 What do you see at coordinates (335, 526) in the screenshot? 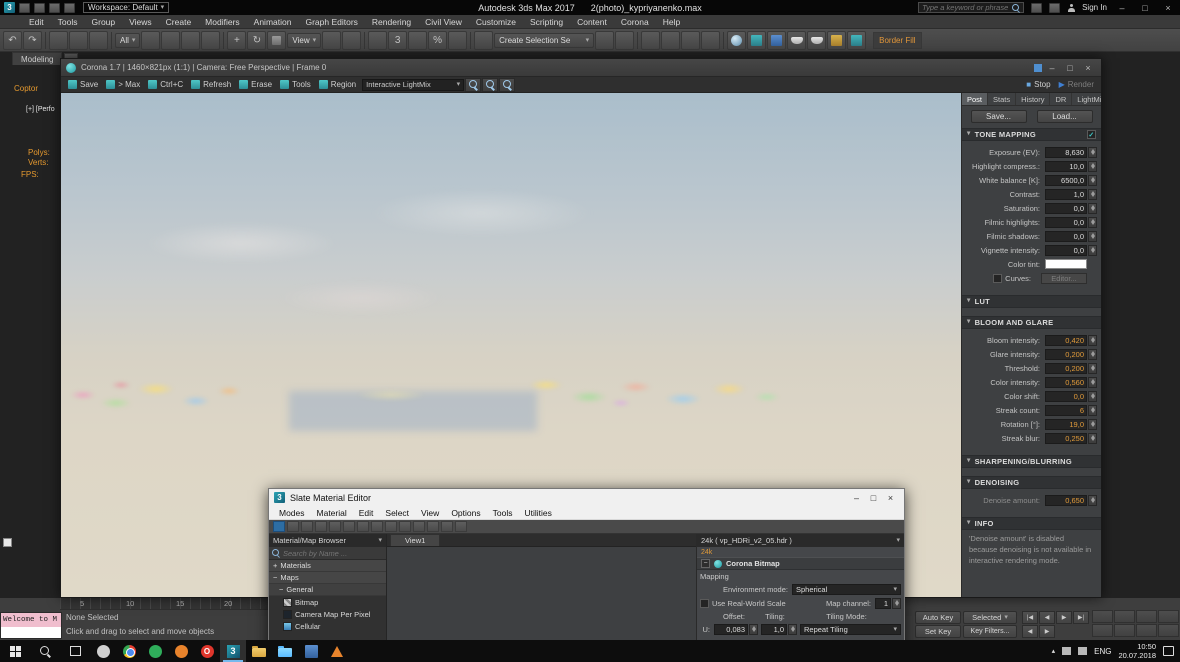
I see `delete-selected-icon` at bounding box center [335, 526].